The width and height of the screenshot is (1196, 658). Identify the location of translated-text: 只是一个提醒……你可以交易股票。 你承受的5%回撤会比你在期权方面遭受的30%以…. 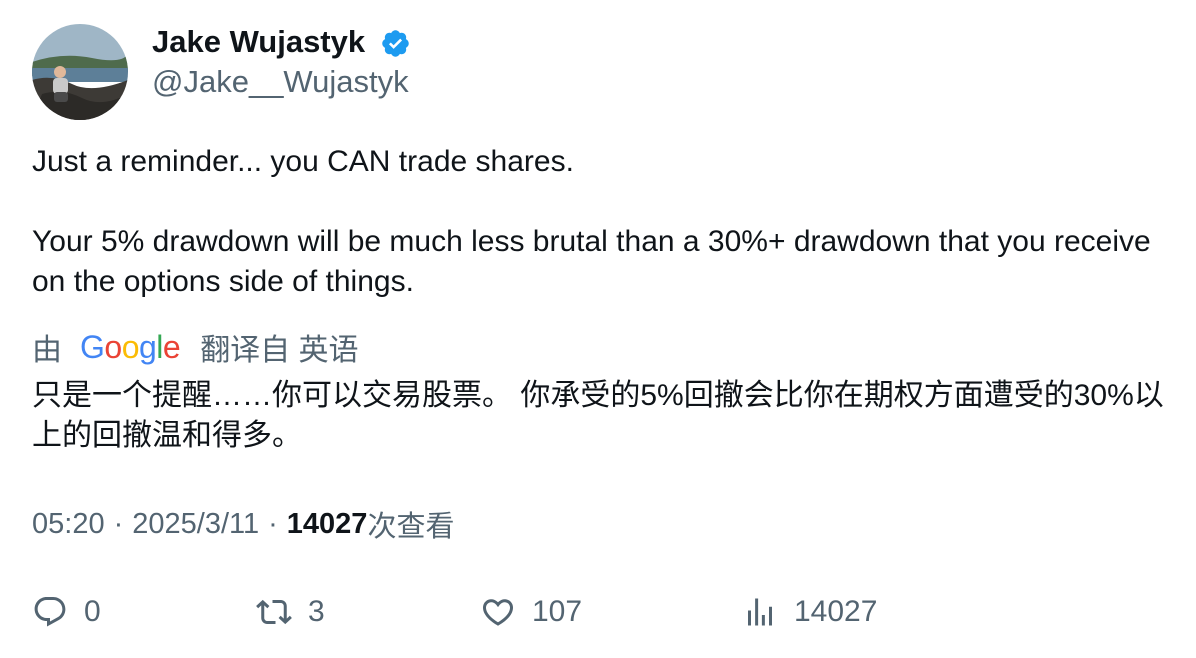
(598, 415).